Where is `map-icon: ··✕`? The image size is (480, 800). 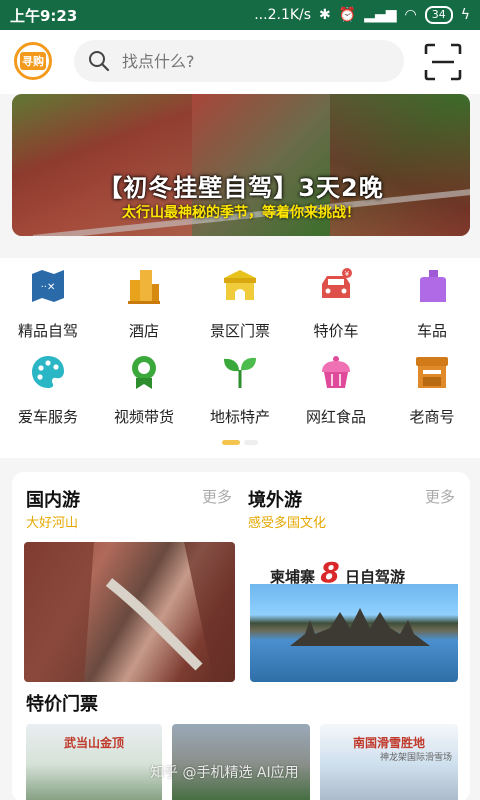
map-icon: ··✕ is located at coordinates (48, 286).